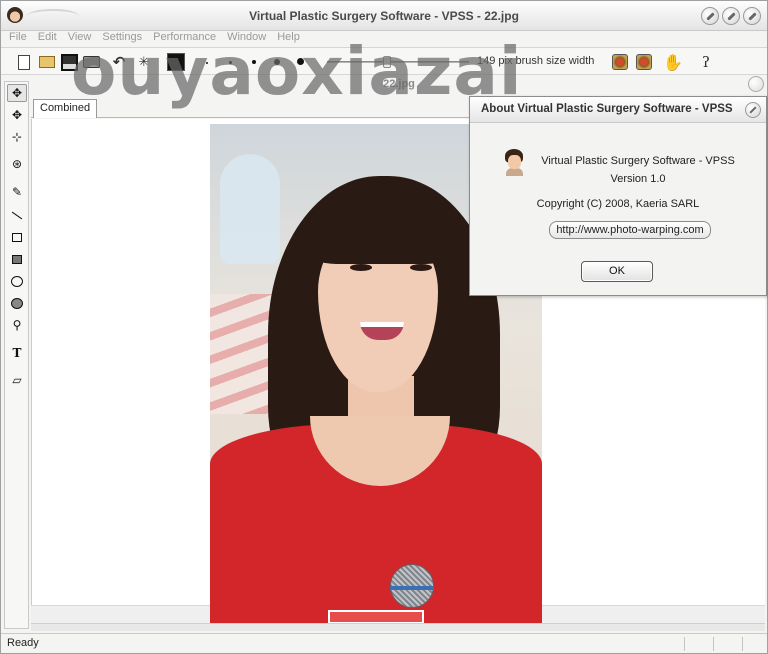  What do you see at coordinates (246, 37) in the screenshot?
I see `menu-window: Window` at bounding box center [246, 37].